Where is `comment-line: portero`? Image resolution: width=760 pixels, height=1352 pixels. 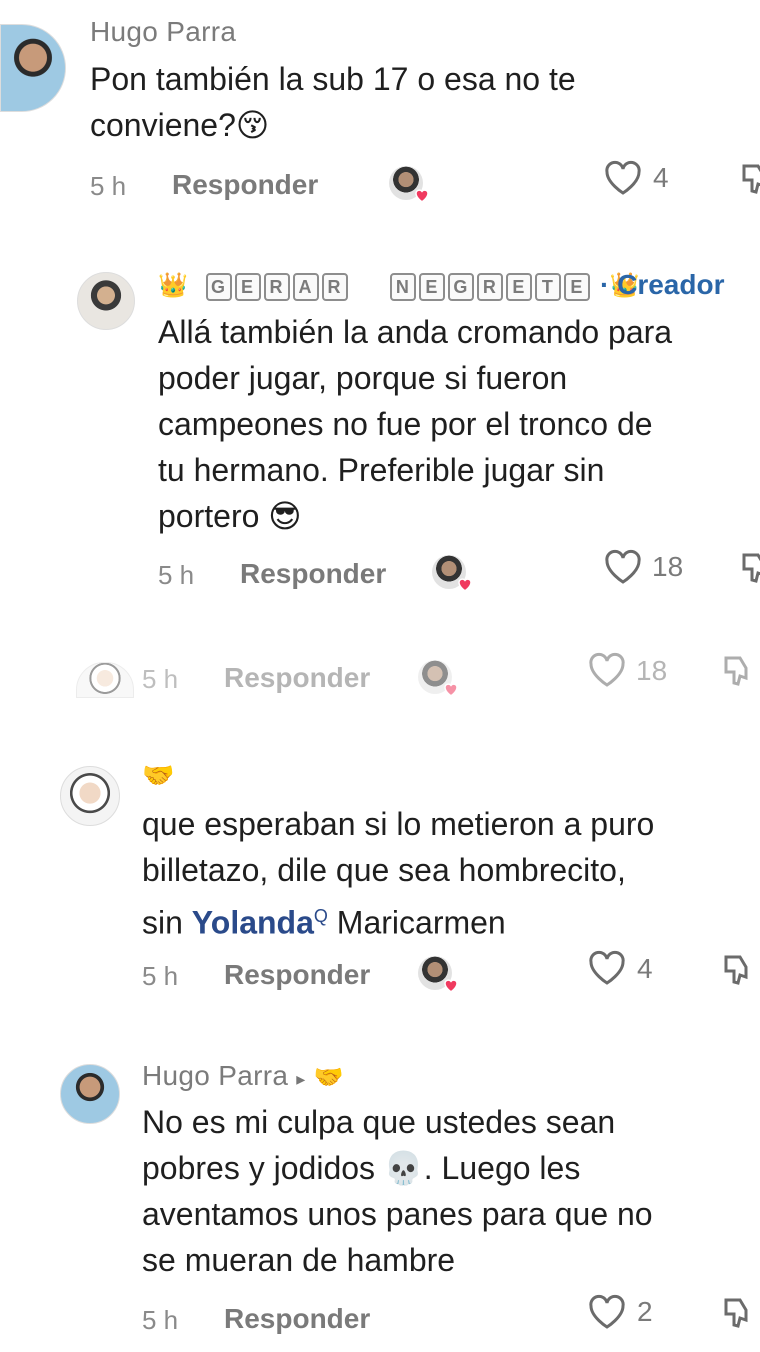
comment-line: portero is located at coordinates (209, 516).